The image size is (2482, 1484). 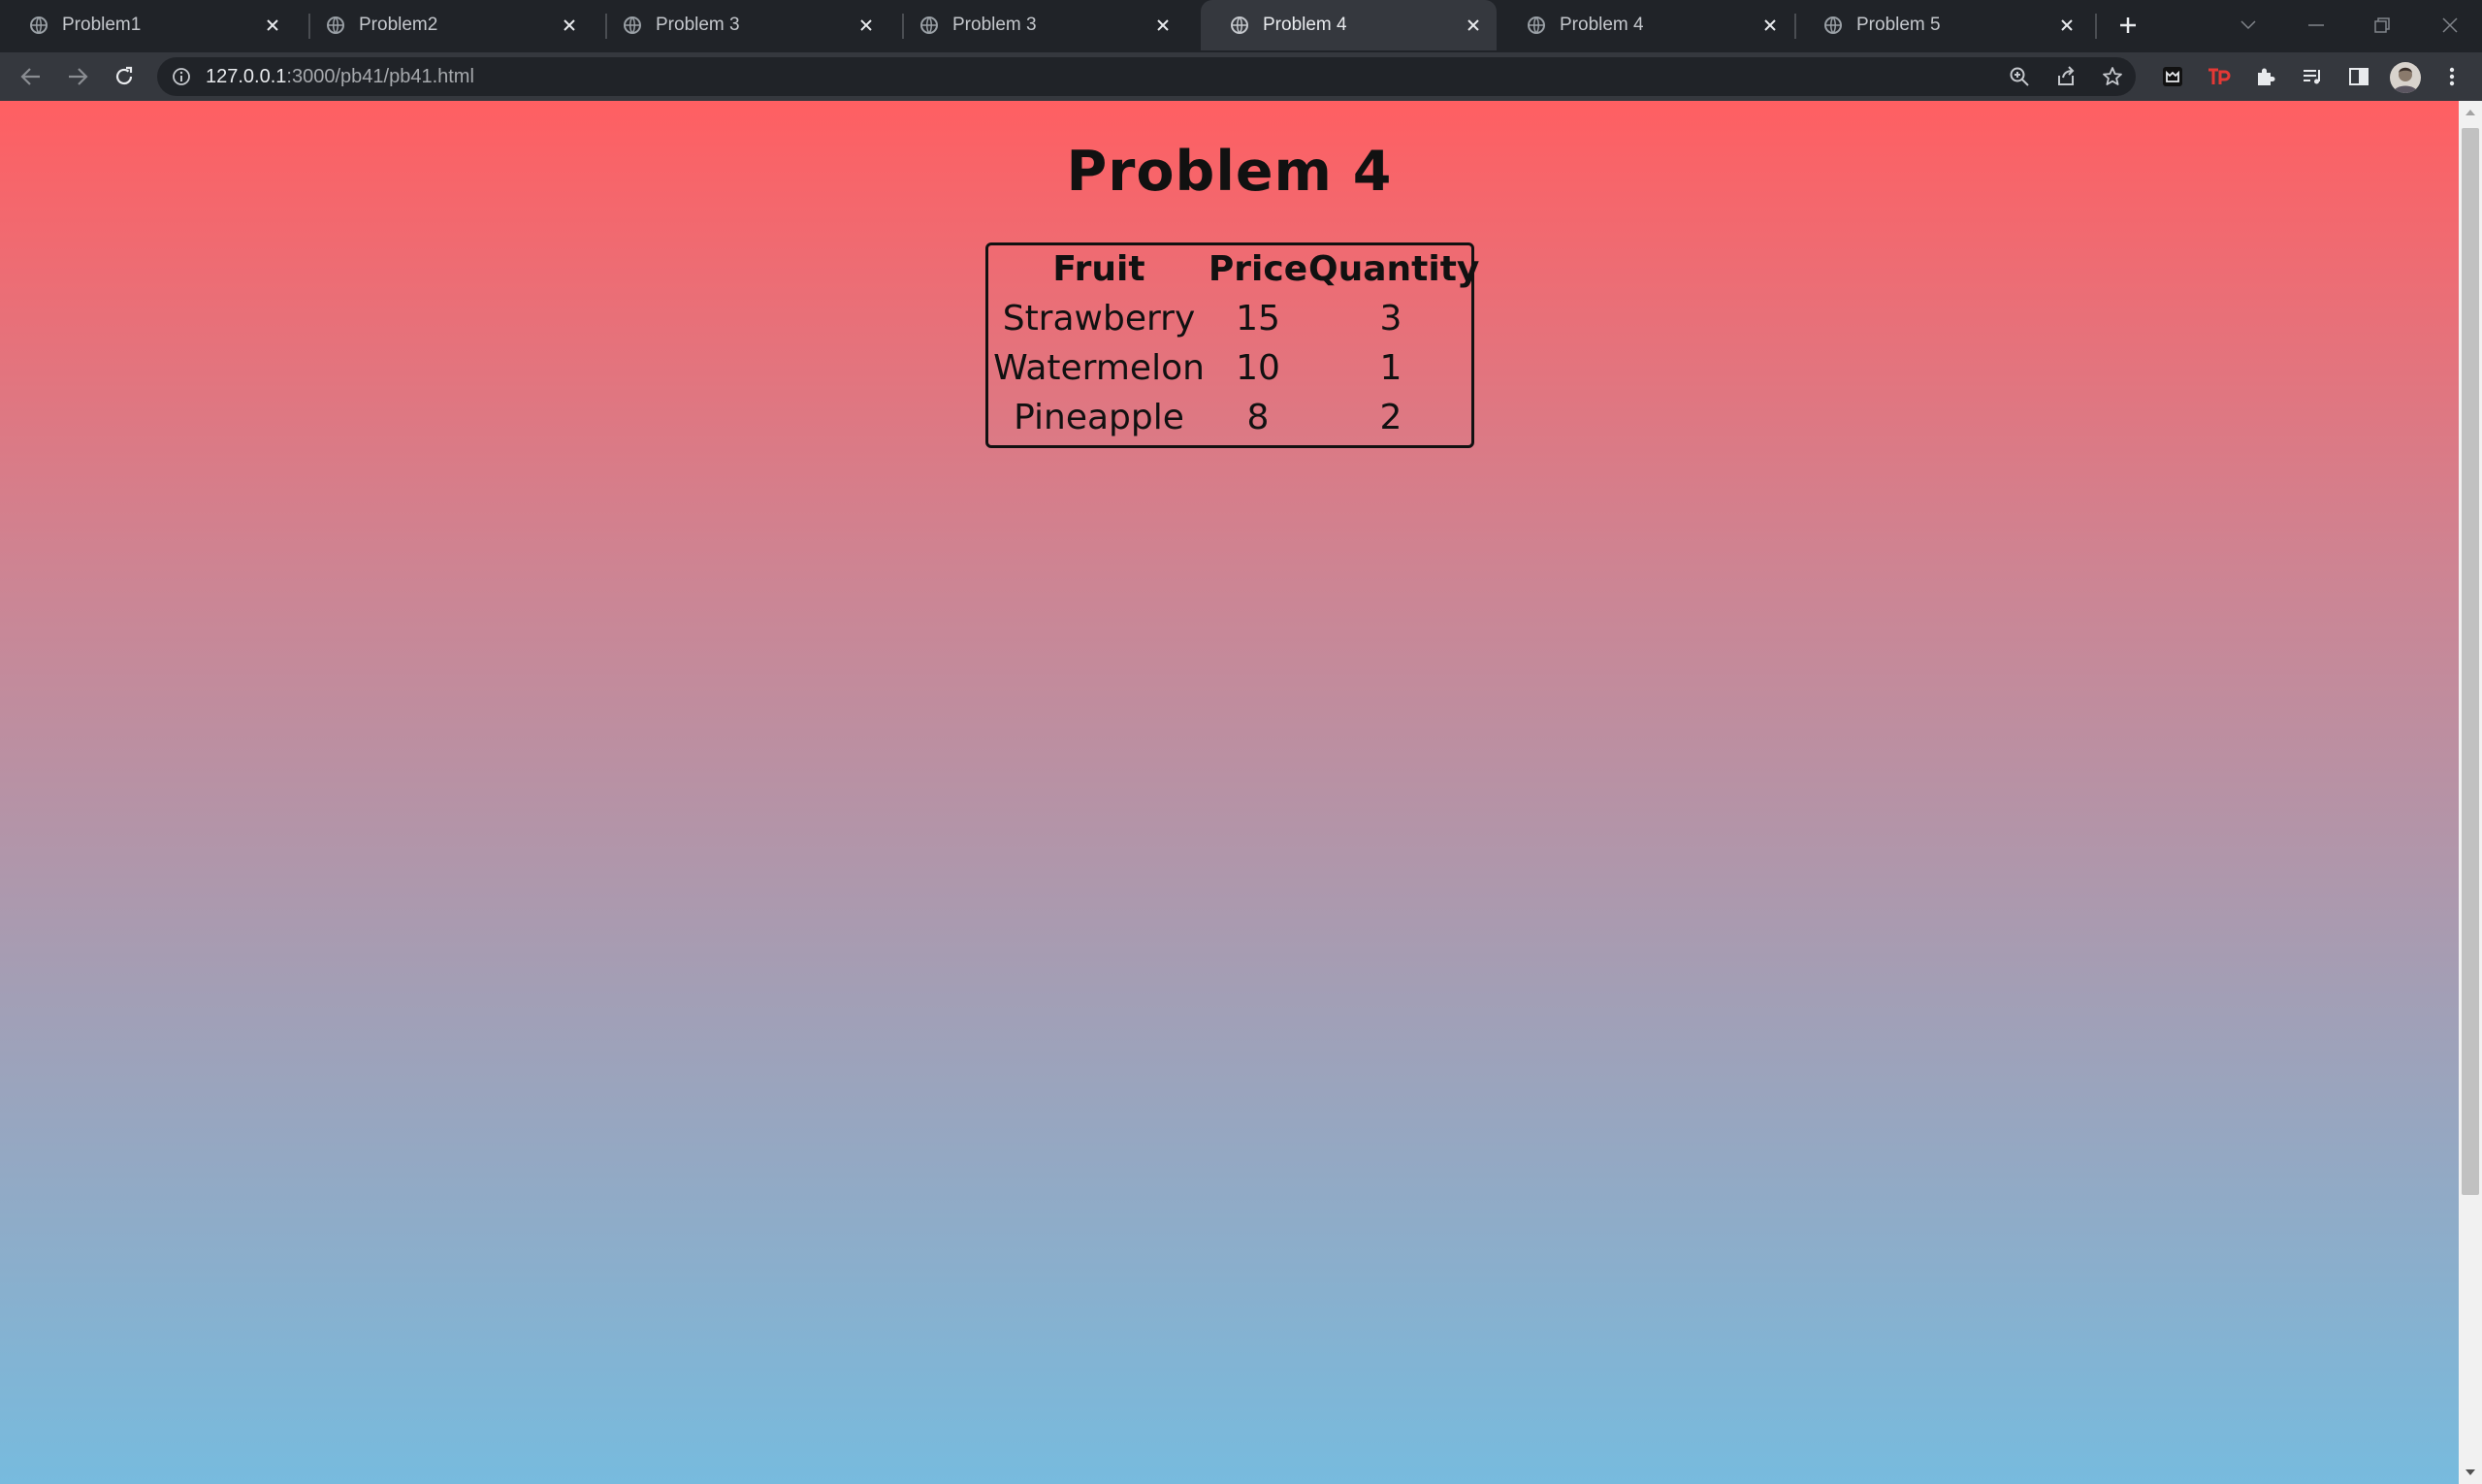 I want to click on tab-separator, so click(x=2096, y=26).